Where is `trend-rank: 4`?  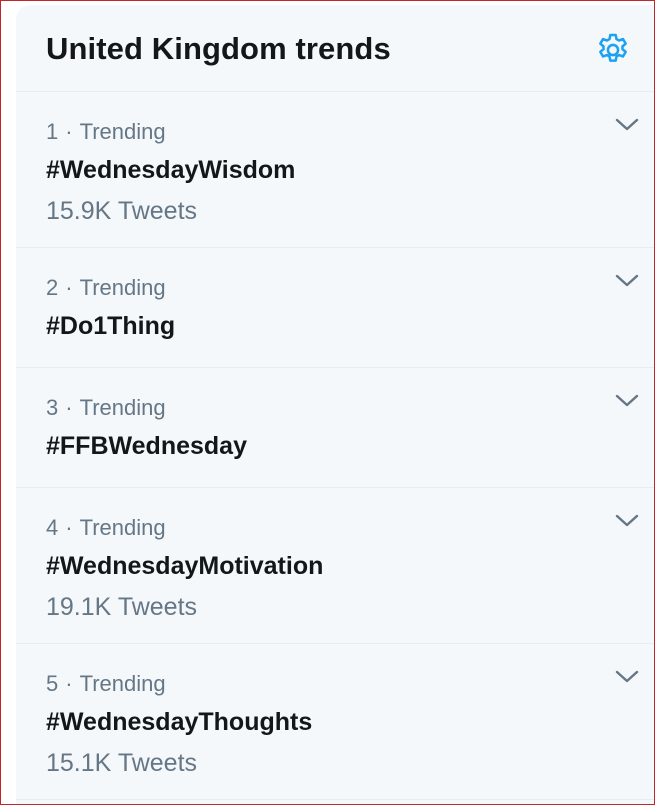
trend-rank: 4 is located at coordinates (52, 527).